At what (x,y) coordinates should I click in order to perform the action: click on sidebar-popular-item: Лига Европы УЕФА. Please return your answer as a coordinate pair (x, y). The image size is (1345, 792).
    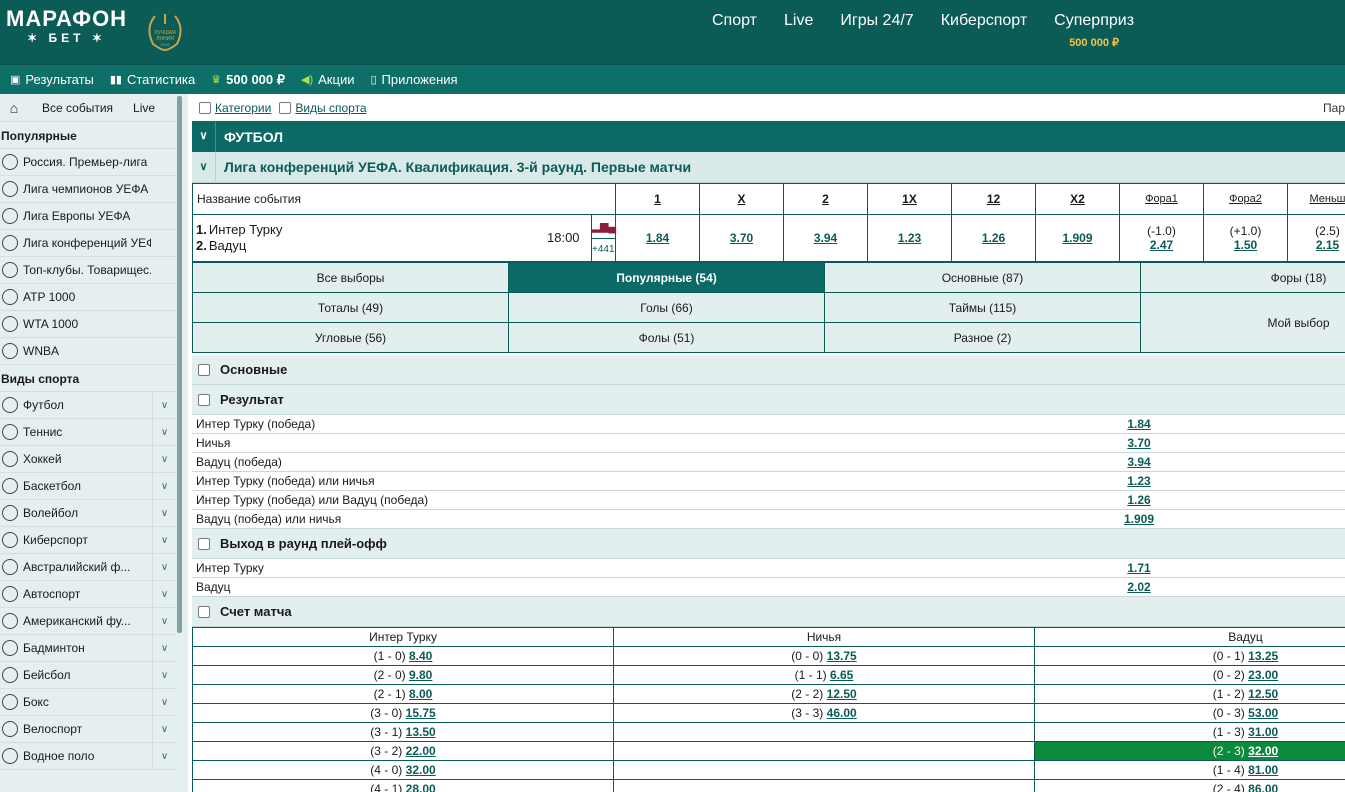
    Looking at the image, I should click on (88, 216).